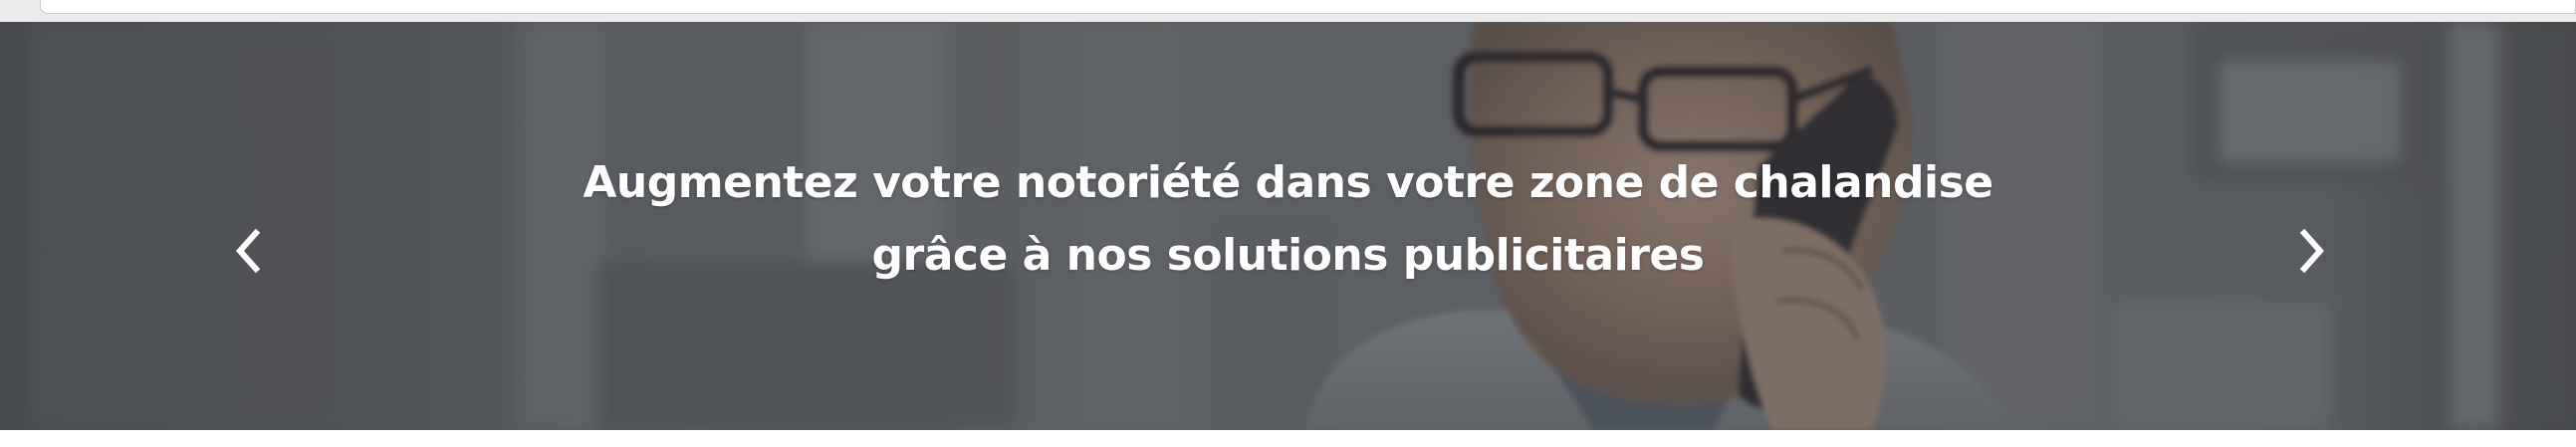 The height and width of the screenshot is (447, 2576). Describe the element at coordinates (1308, 7) in the screenshot. I see `address-bar` at that location.